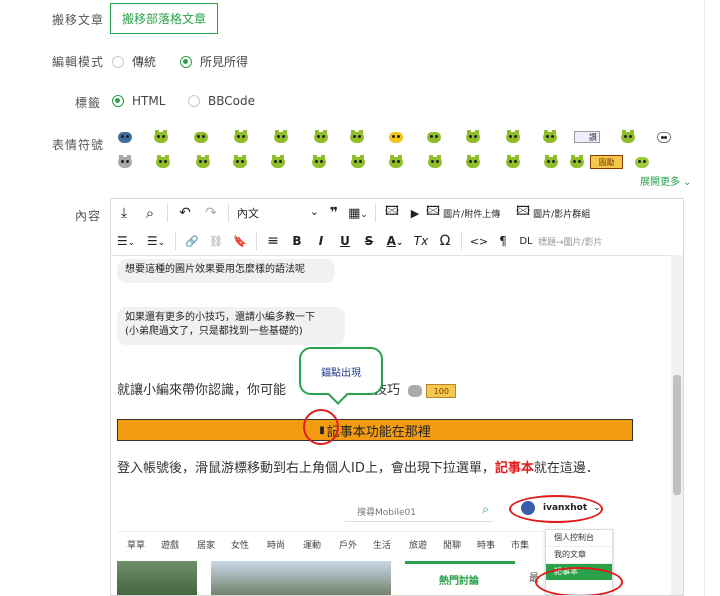  What do you see at coordinates (579, 581) in the screenshot?
I see `notebook-highlight-ring` at bounding box center [579, 581].